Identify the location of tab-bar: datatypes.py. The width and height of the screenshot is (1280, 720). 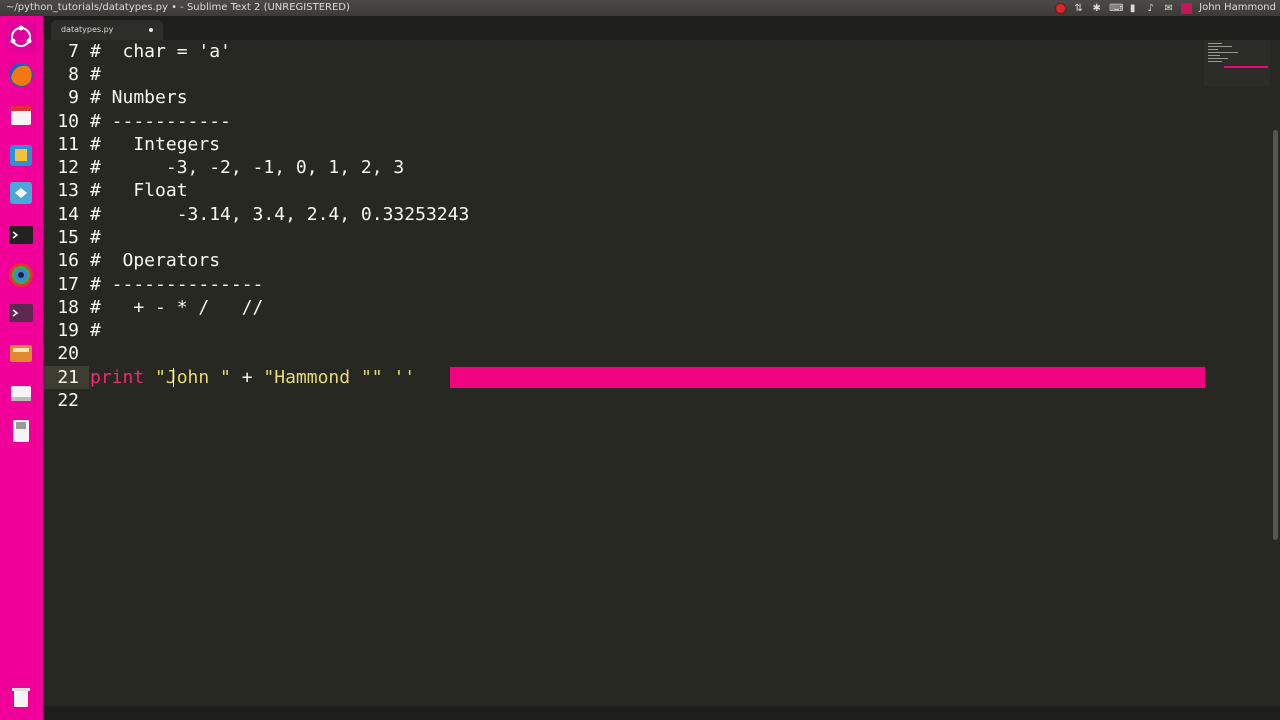
(661, 28).